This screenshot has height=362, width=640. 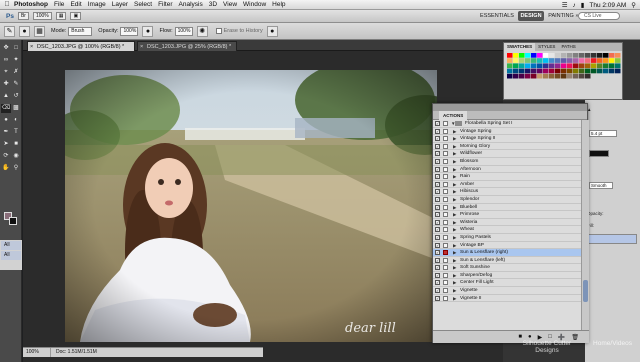 What do you see at coordinates (16, 48) in the screenshot?
I see `marquee-tool-icon: □` at bounding box center [16, 48].